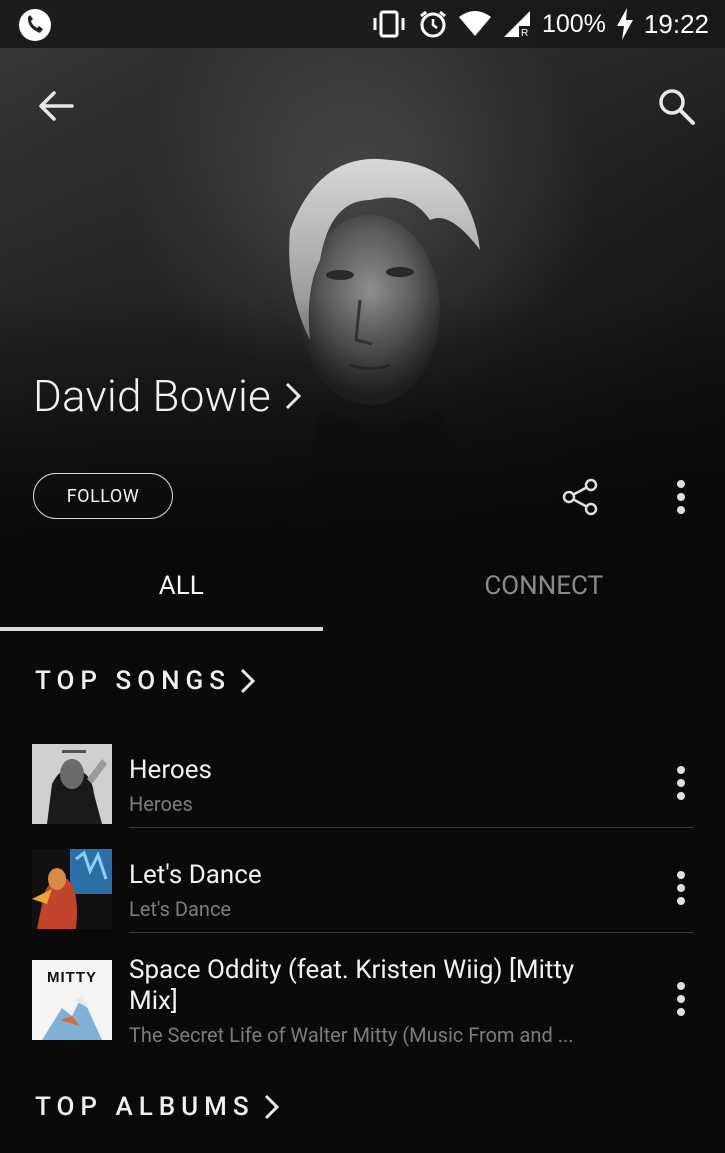 The width and height of the screenshot is (725, 1153). Describe the element at coordinates (516, 24) in the screenshot. I see `cell-signal-icon: R` at that location.